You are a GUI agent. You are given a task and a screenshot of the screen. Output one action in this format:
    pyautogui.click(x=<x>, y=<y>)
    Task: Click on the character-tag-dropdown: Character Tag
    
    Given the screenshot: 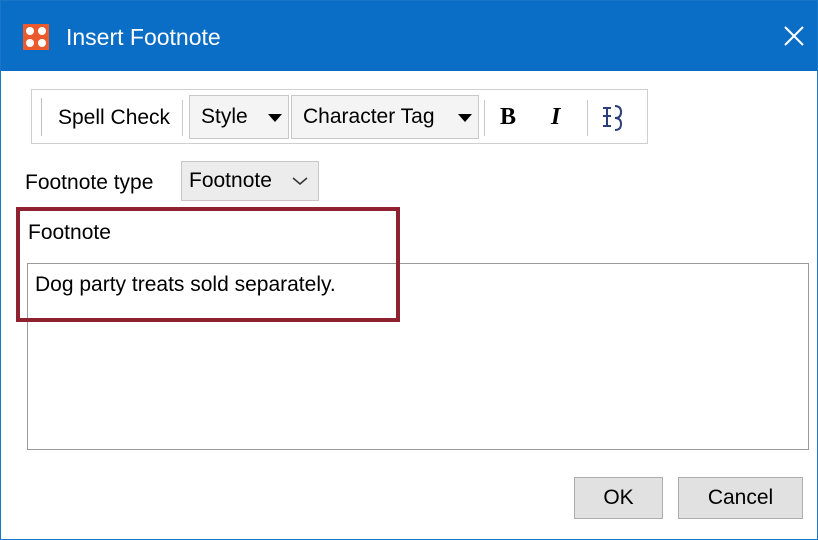 What is the action you would take?
    pyautogui.click(x=385, y=117)
    